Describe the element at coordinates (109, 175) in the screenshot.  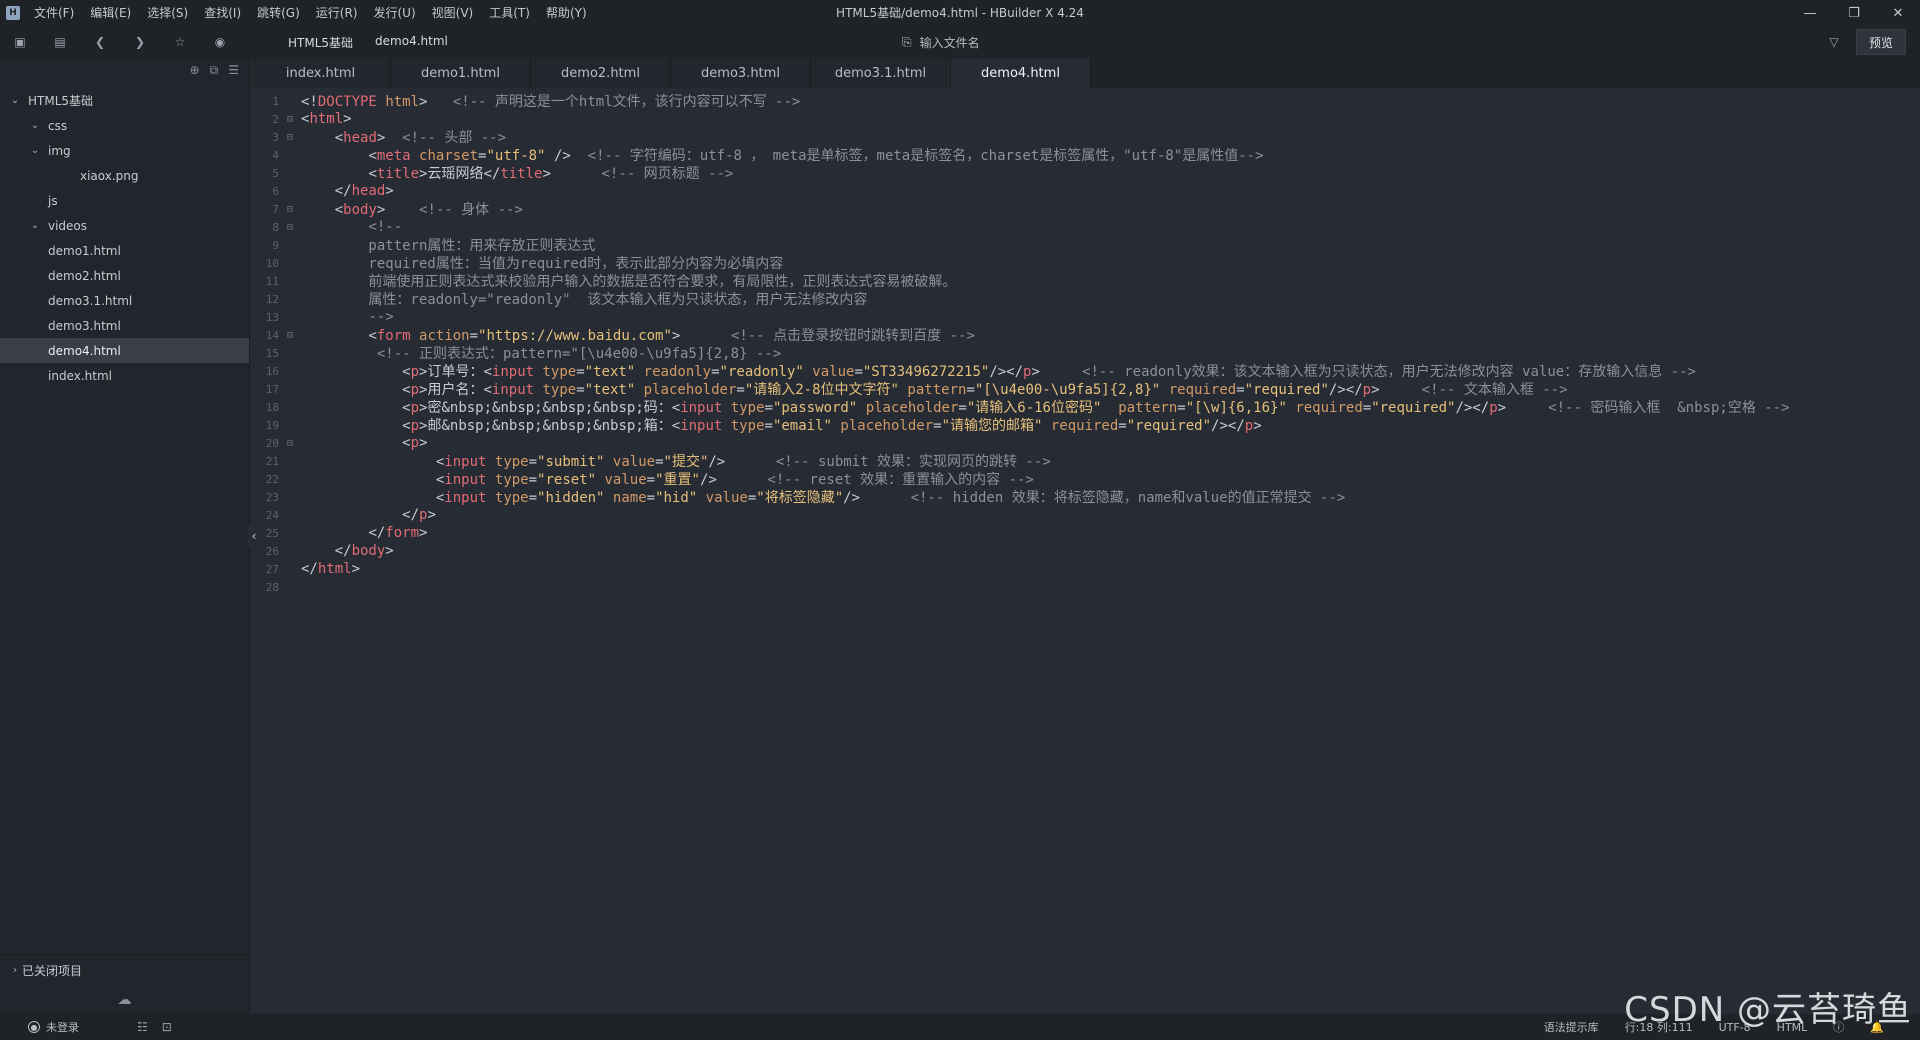
I see `tree-item-label: xiaox.png` at that location.